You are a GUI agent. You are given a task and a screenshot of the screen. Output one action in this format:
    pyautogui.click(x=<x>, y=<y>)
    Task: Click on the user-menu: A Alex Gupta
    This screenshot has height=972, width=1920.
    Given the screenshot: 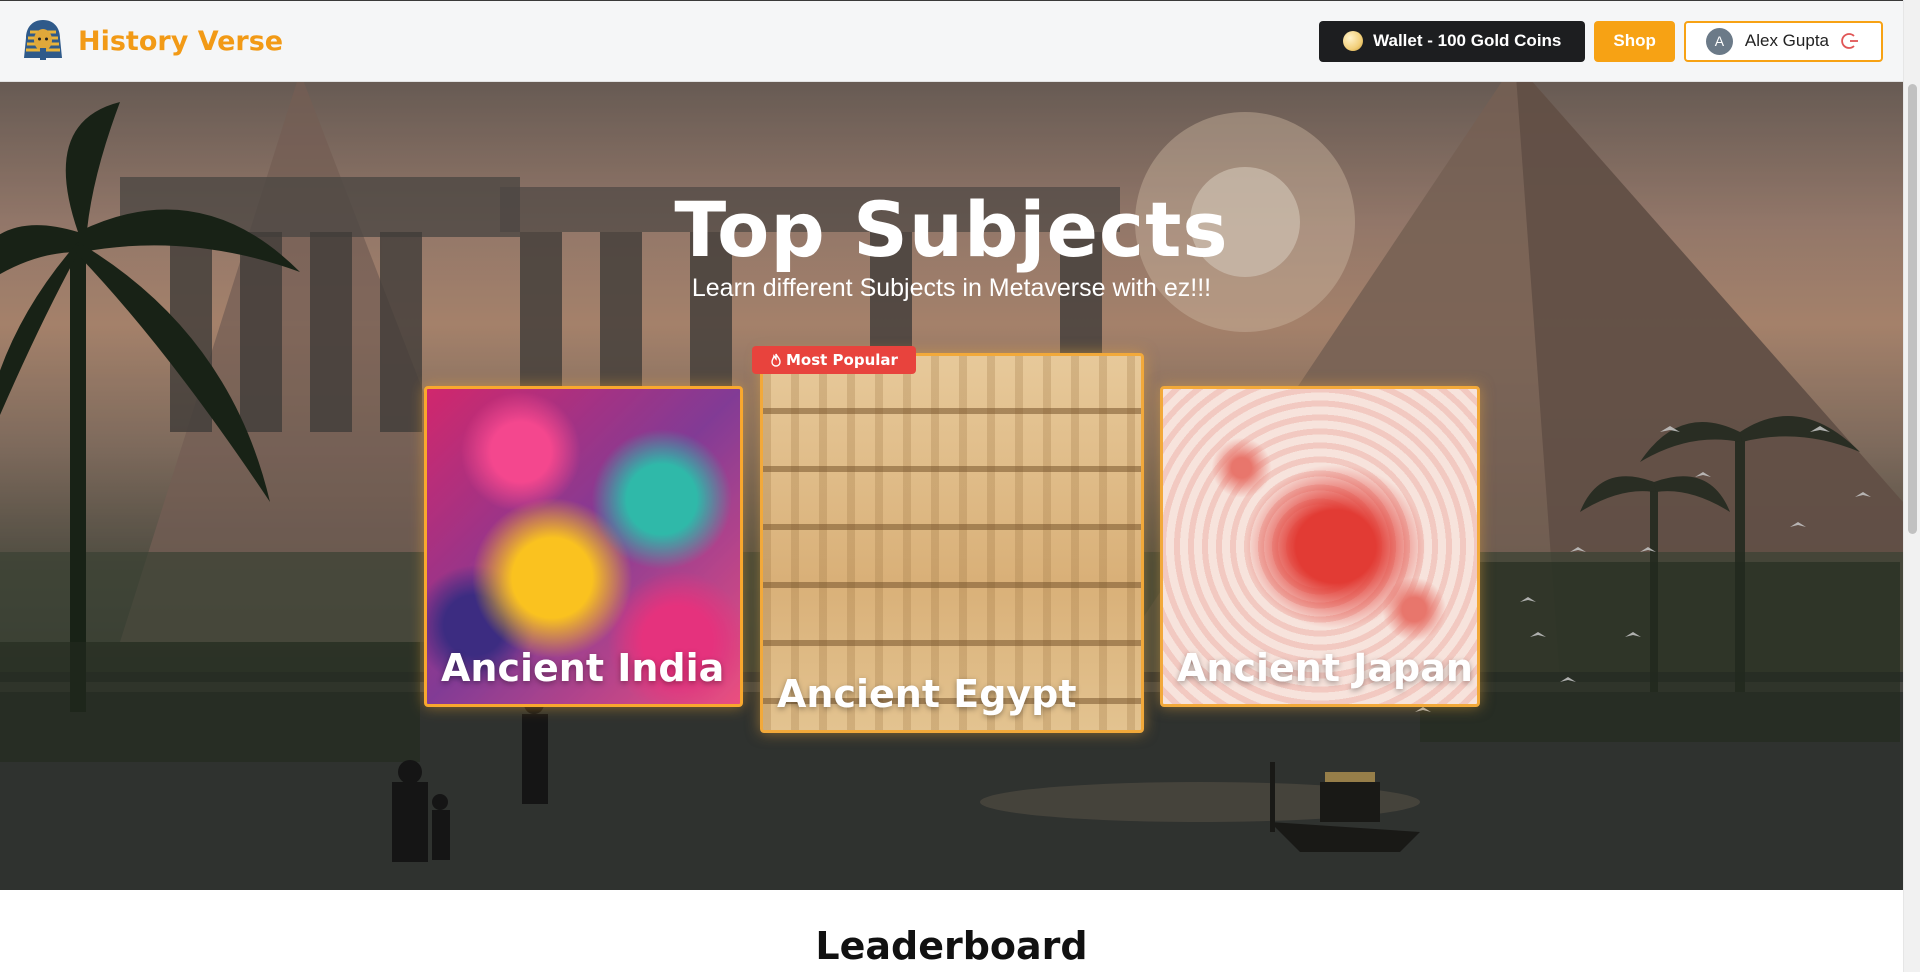 What is the action you would take?
    pyautogui.click(x=1783, y=41)
    